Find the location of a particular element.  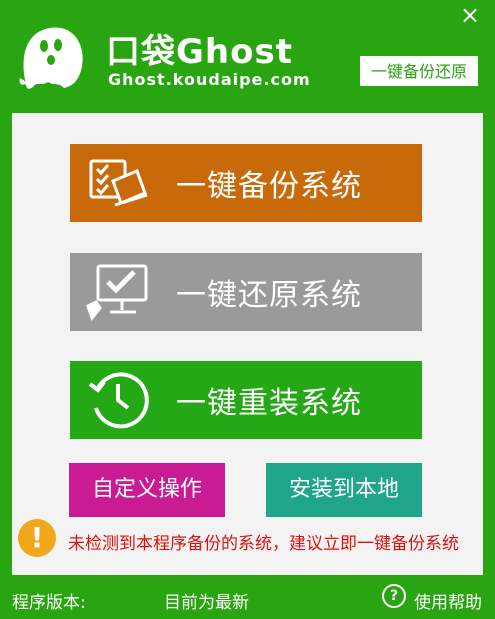

close-icon: × is located at coordinates (470, 15).